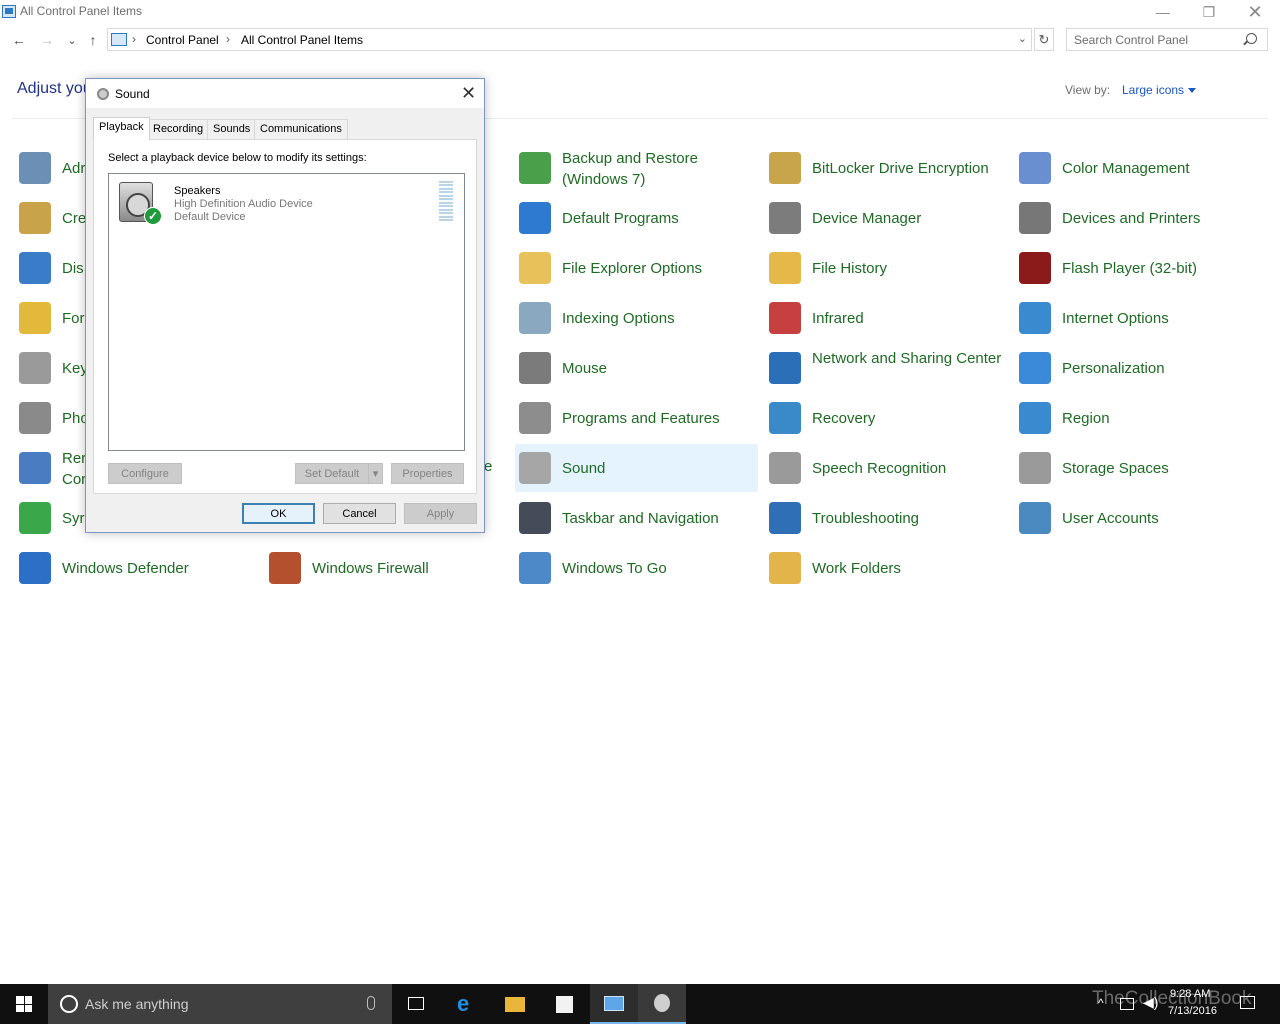 Image resolution: width=1280 pixels, height=1024 pixels. Describe the element at coordinates (885, 418) in the screenshot. I see `item-recovery: Recovery` at that location.